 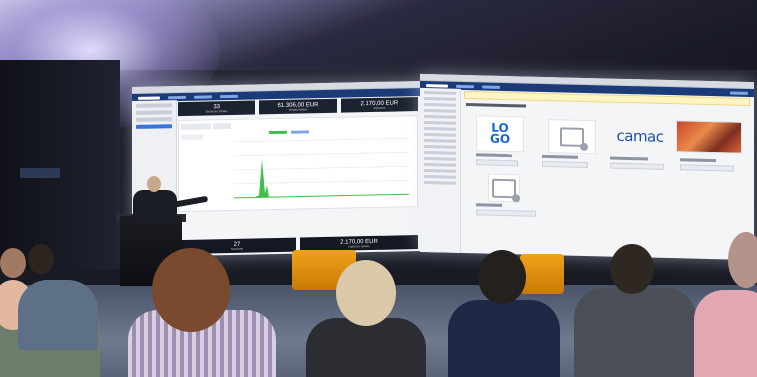 I want to click on kpi-label: Sesiones, so click(x=237, y=248).